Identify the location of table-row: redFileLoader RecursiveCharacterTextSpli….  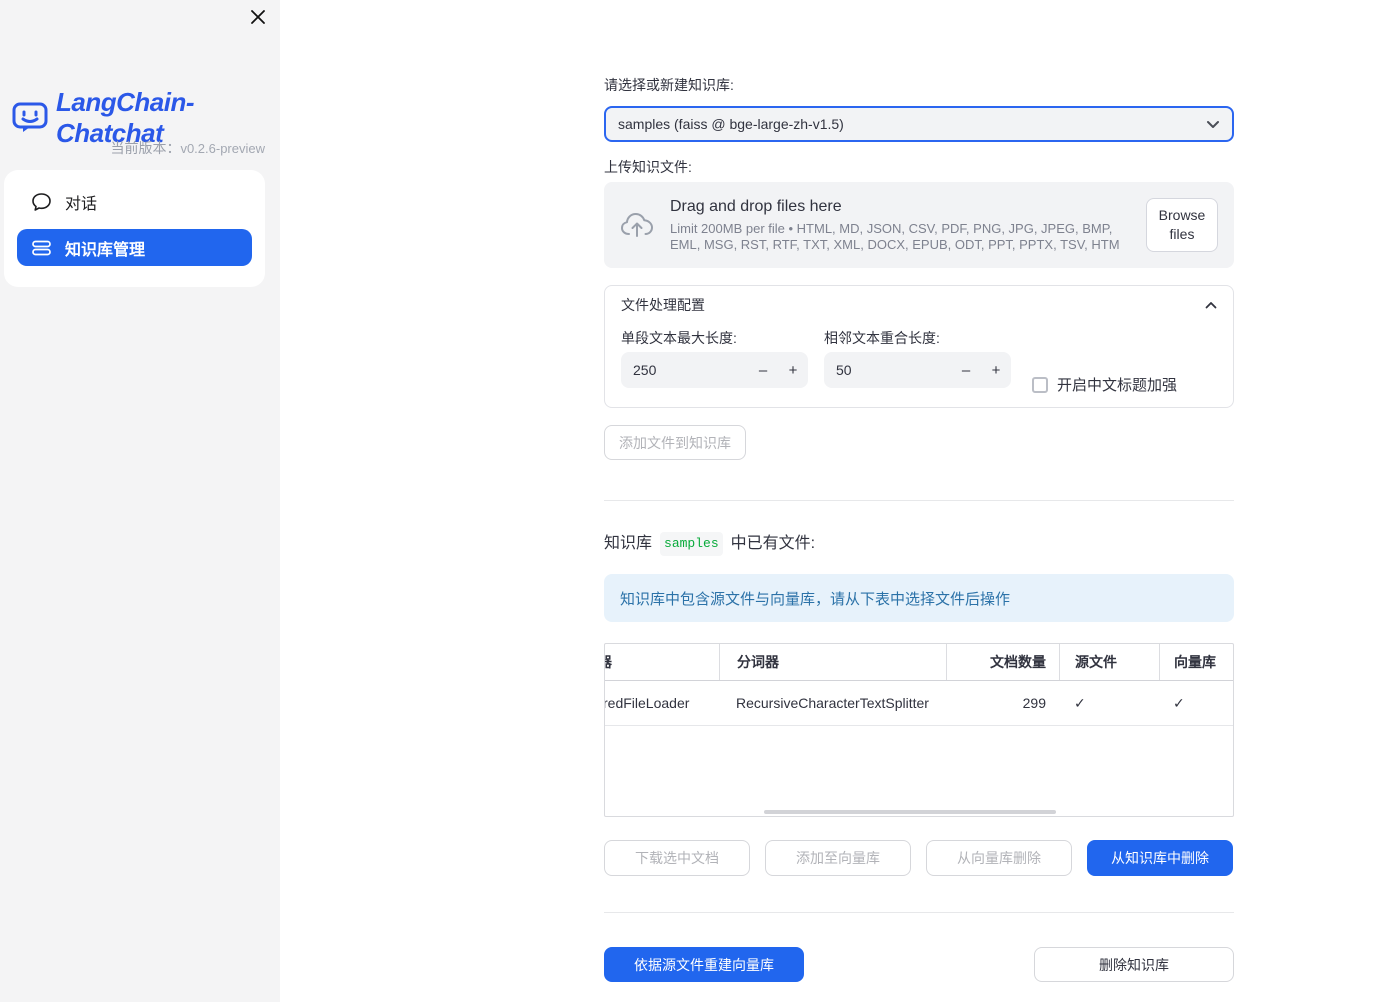
(919, 703).